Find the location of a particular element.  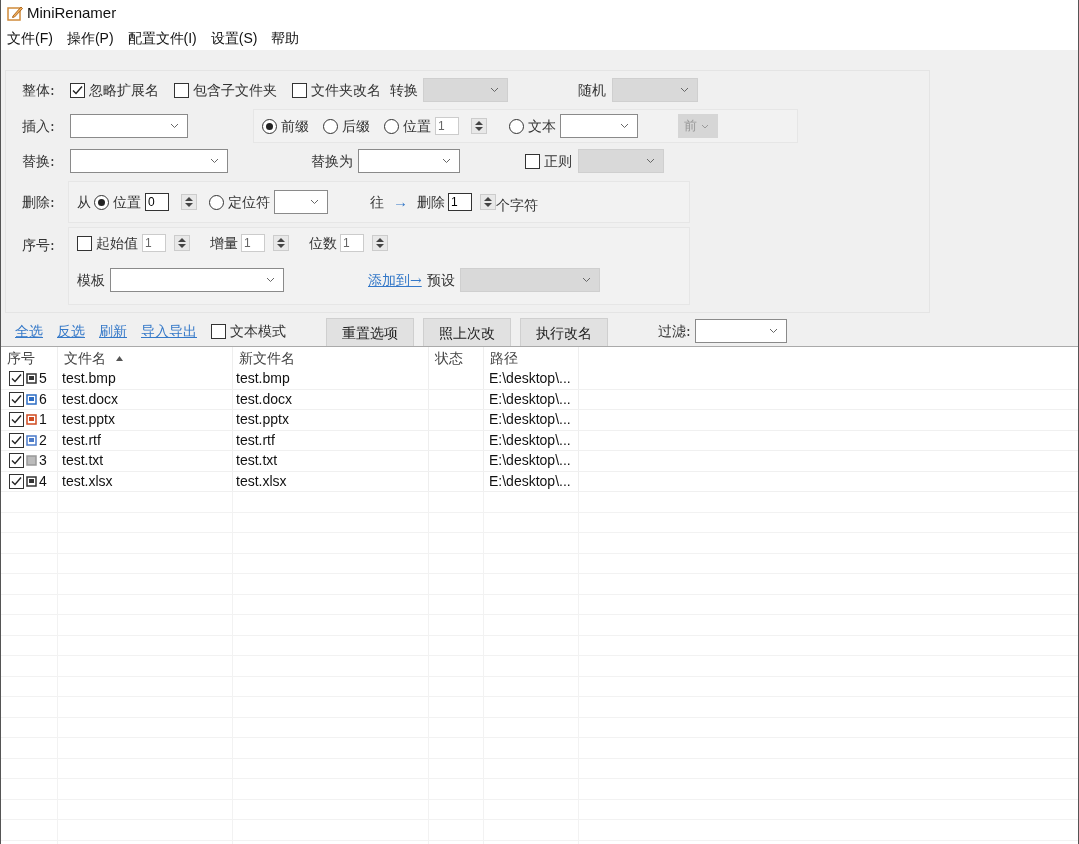

action-link: 全选 is located at coordinates (29, 331).